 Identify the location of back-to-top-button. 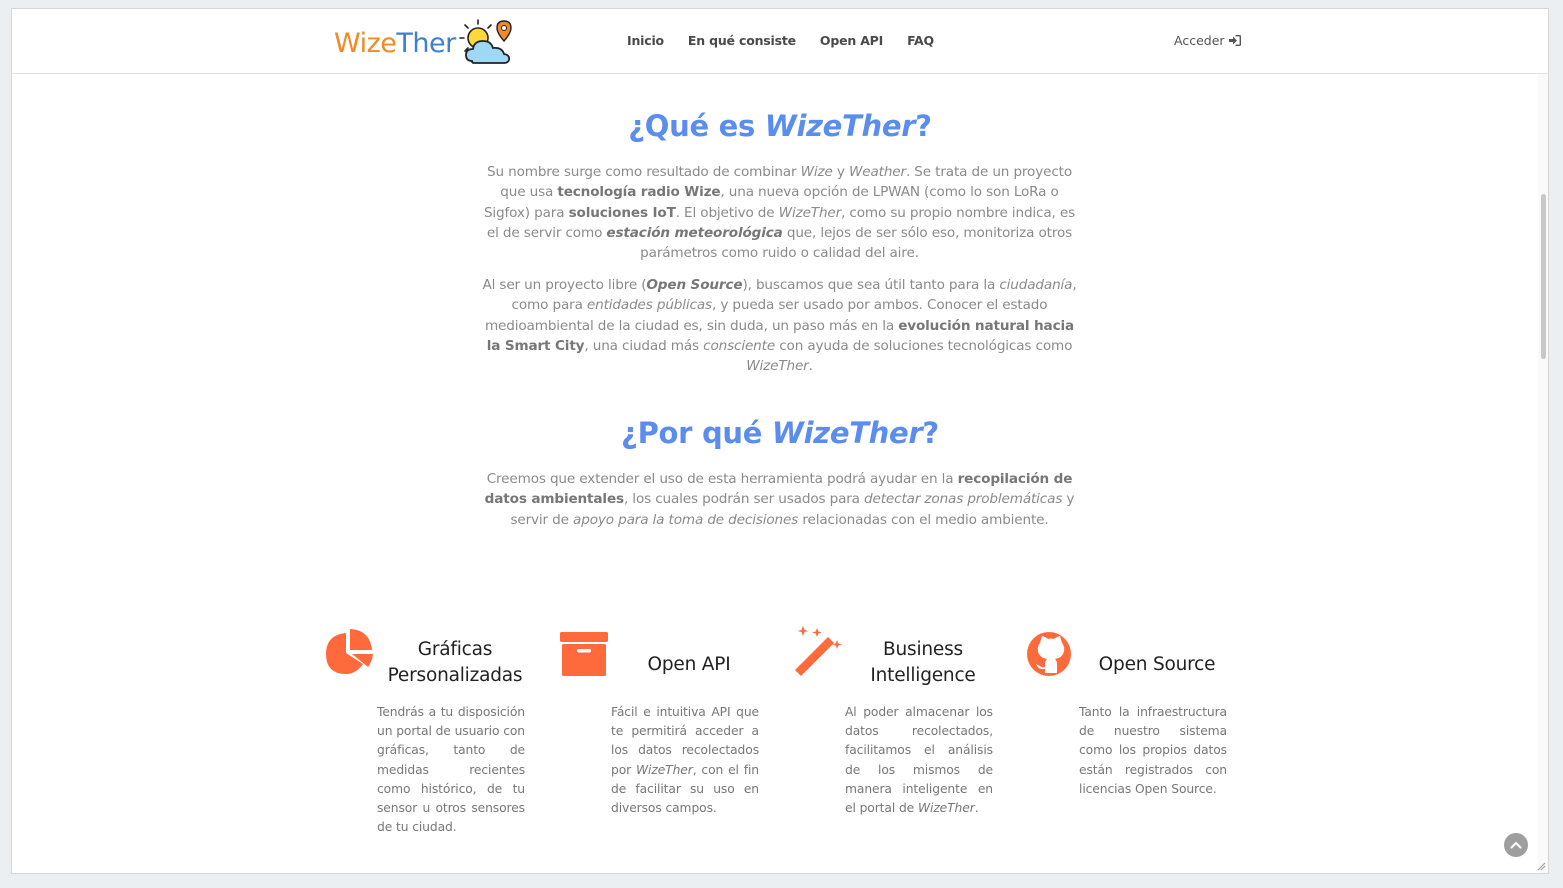
(1516, 845).